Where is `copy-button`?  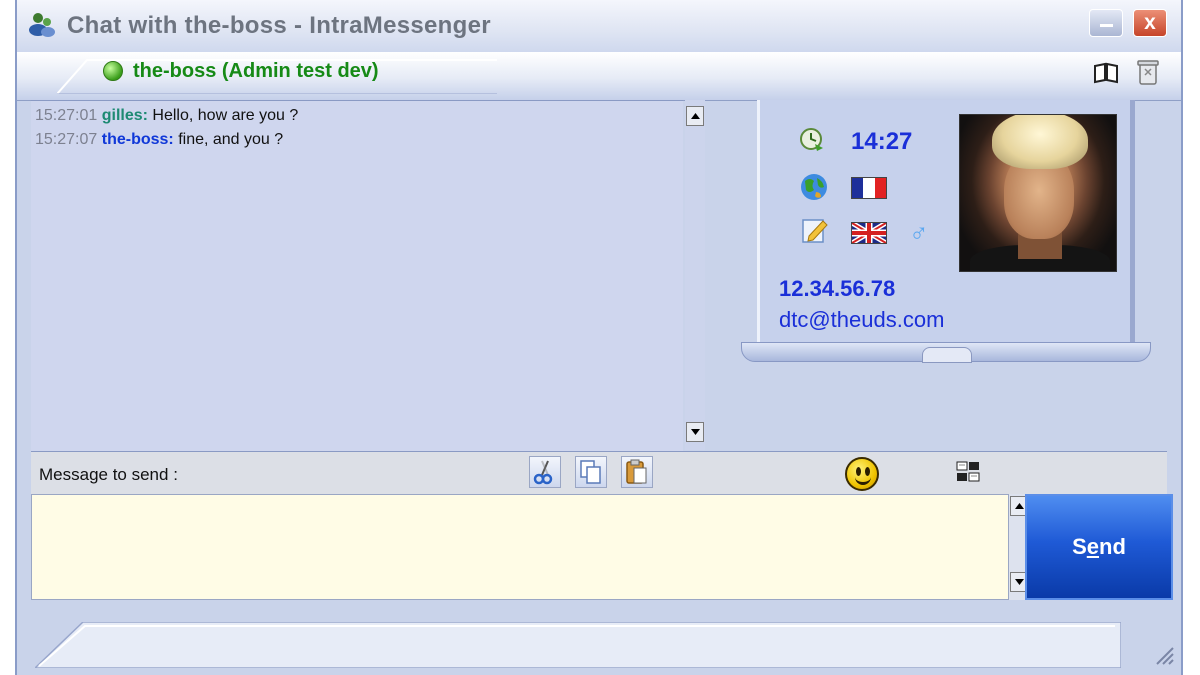 copy-button is located at coordinates (591, 472).